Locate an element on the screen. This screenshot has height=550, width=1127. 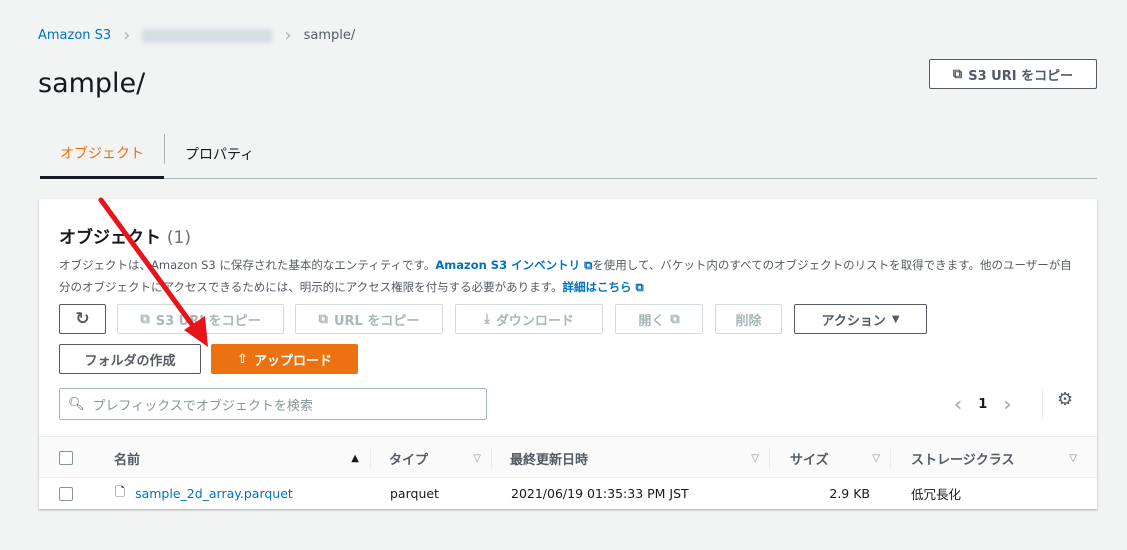
column-modified: 最終更新日時 ▽ is located at coordinates (630, 458).